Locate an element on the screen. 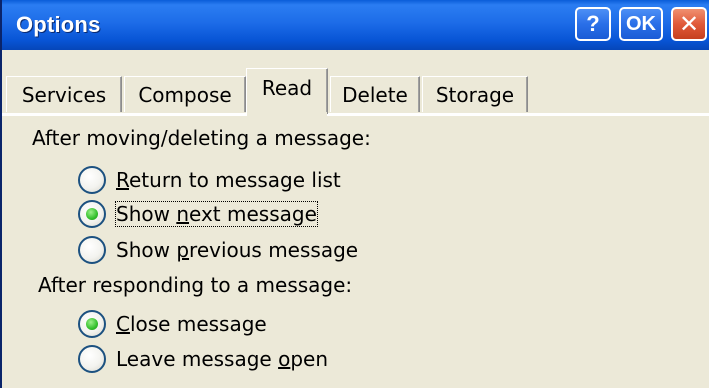 The height and width of the screenshot is (388, 709). close-icon: ✕ is located at coordinates (689, 24).